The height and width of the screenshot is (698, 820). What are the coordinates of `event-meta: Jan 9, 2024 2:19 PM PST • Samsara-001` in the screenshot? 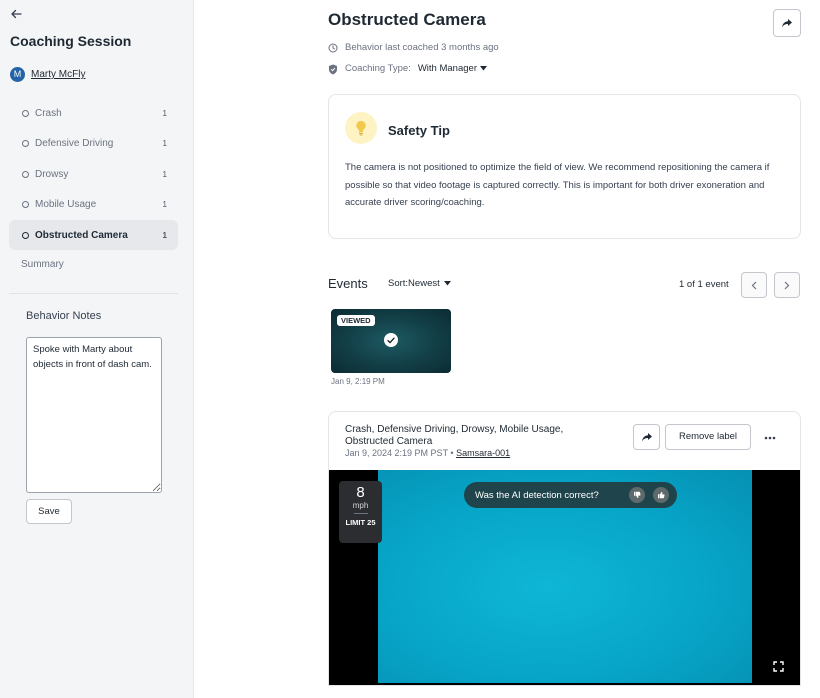 It's located at (427, 453).